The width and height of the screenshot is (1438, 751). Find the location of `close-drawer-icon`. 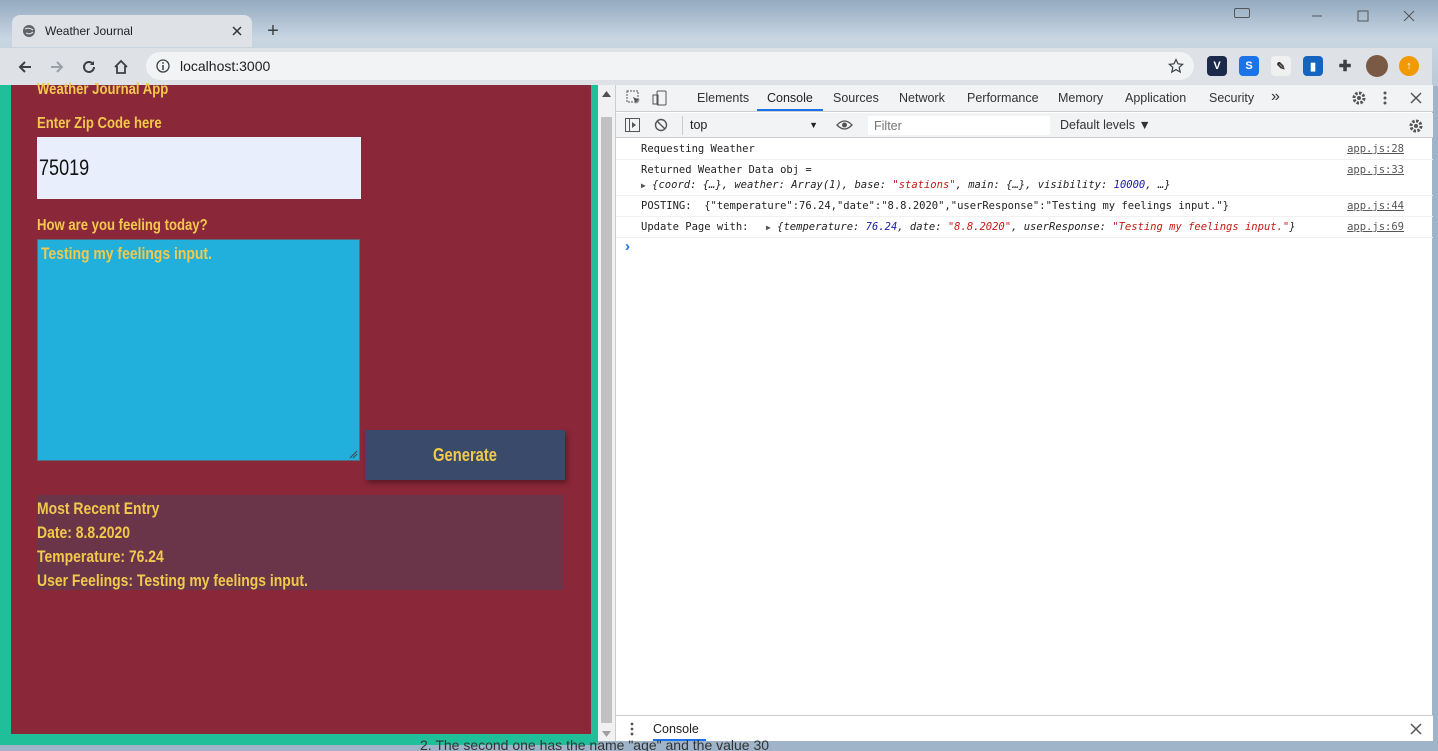

close-drawer-icon is located at coordinates (1416, 729).